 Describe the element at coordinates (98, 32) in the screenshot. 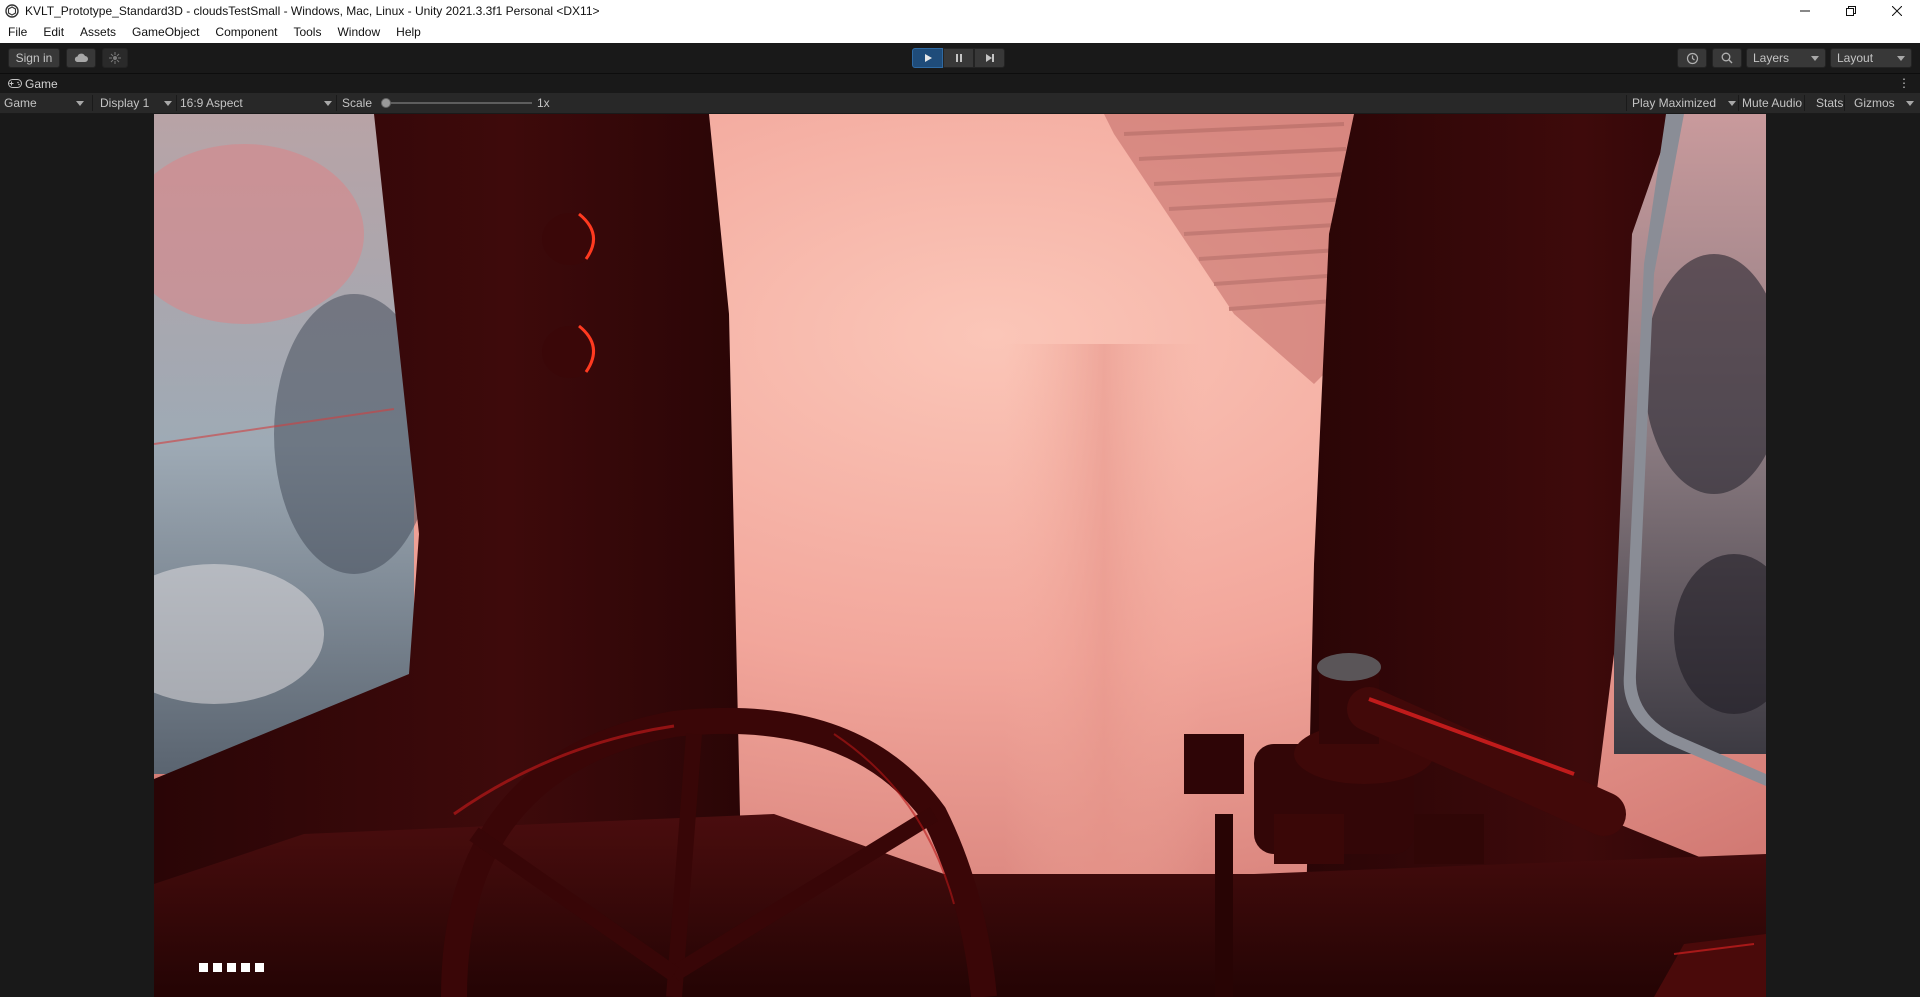

I see `menu-assets: Assets` at that location.